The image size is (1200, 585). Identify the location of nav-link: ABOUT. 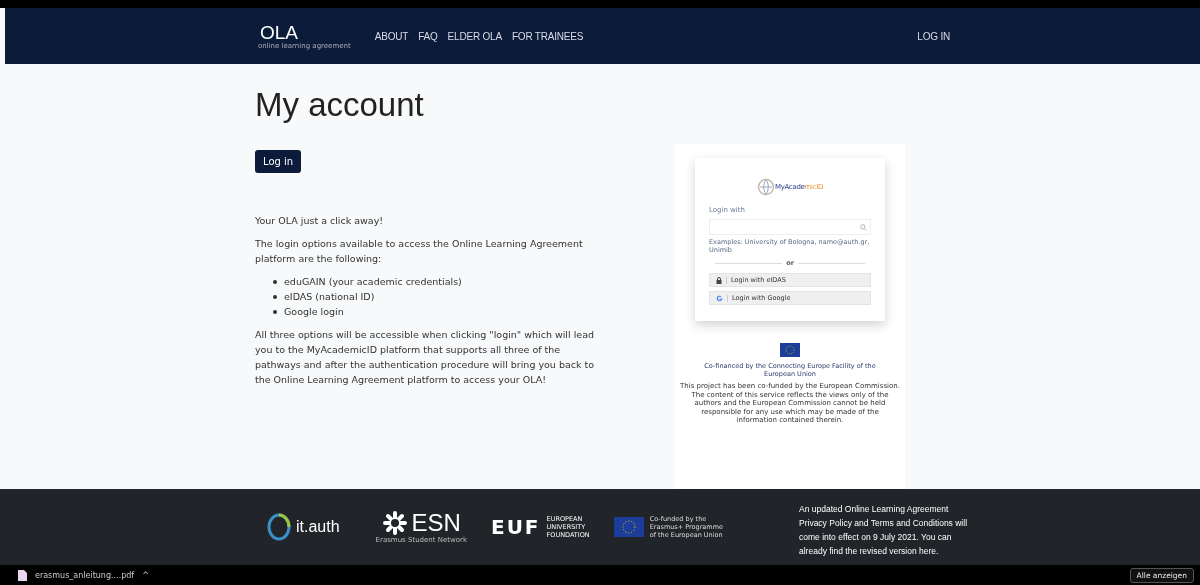
(391, 36).